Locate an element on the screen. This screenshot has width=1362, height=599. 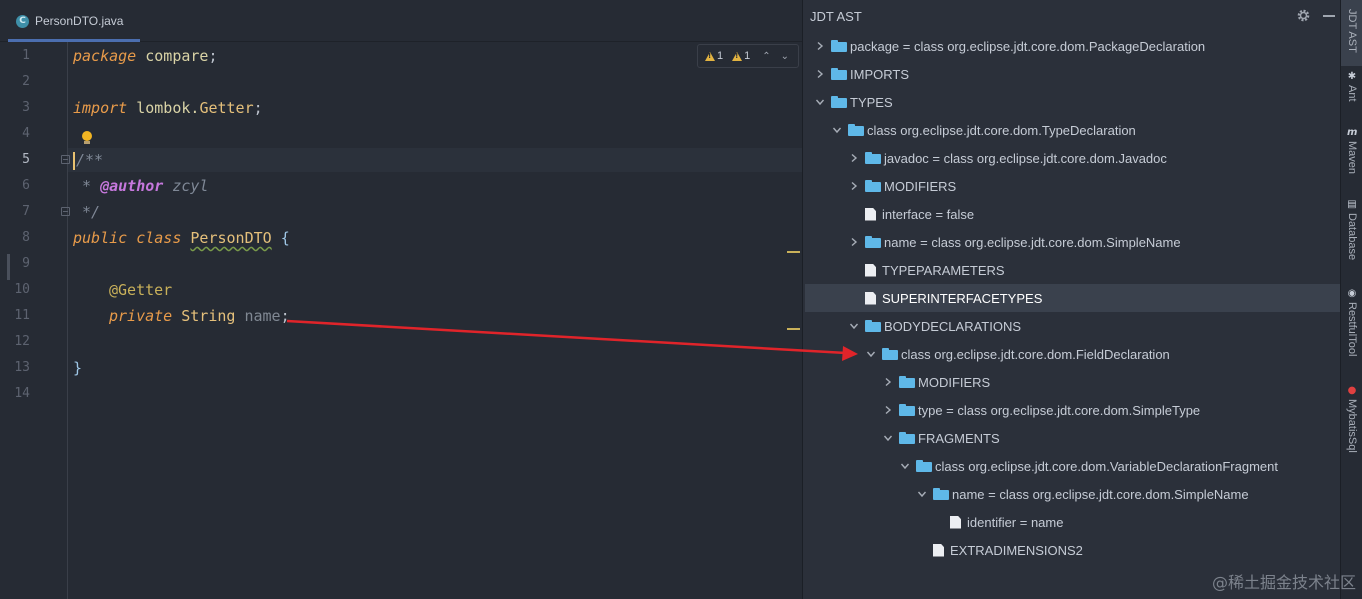
ast-node-label: MODIFIERS is located at coordinates (920, 186).